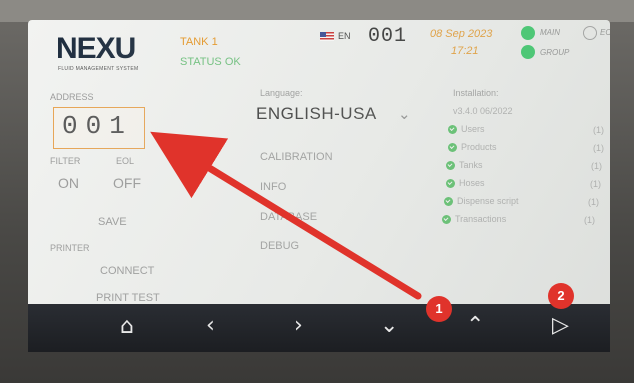  I want to click on step-badge-1: 1, so click(439, 309).